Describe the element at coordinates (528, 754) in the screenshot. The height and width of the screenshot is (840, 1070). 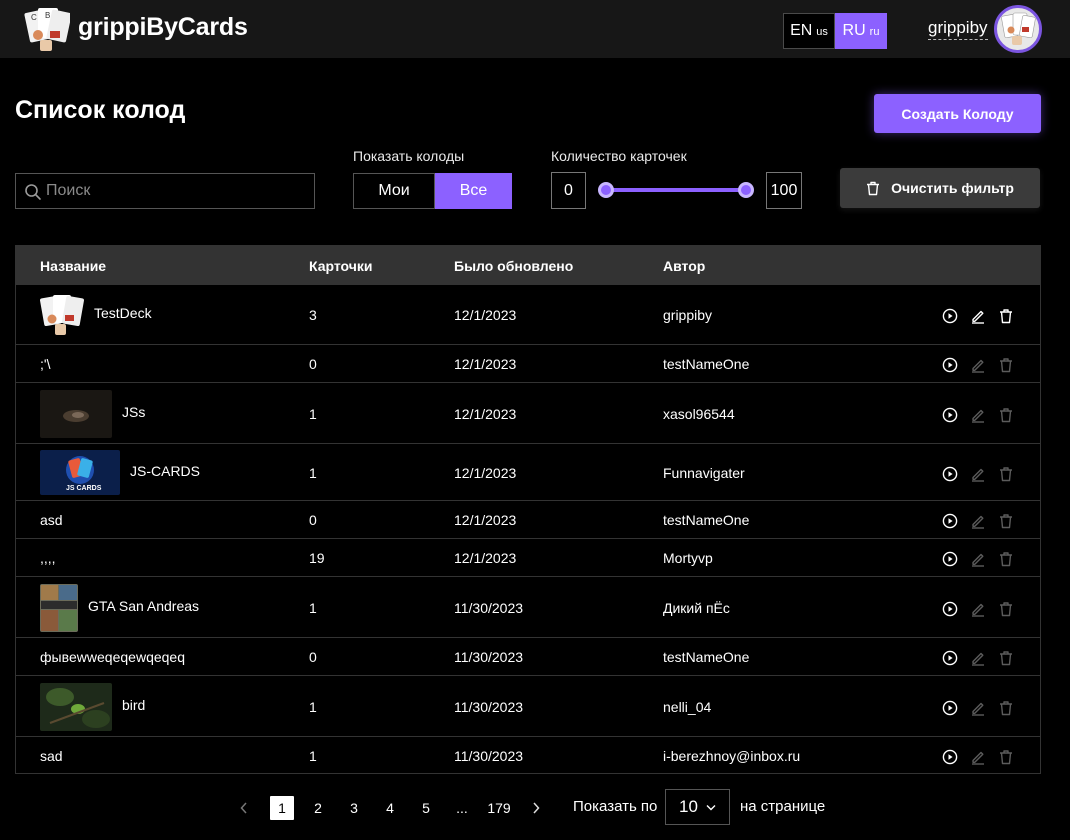
I see `table-row: sad 1 11/30/2023 i-berezhnoy@inbox.ru` at that location.